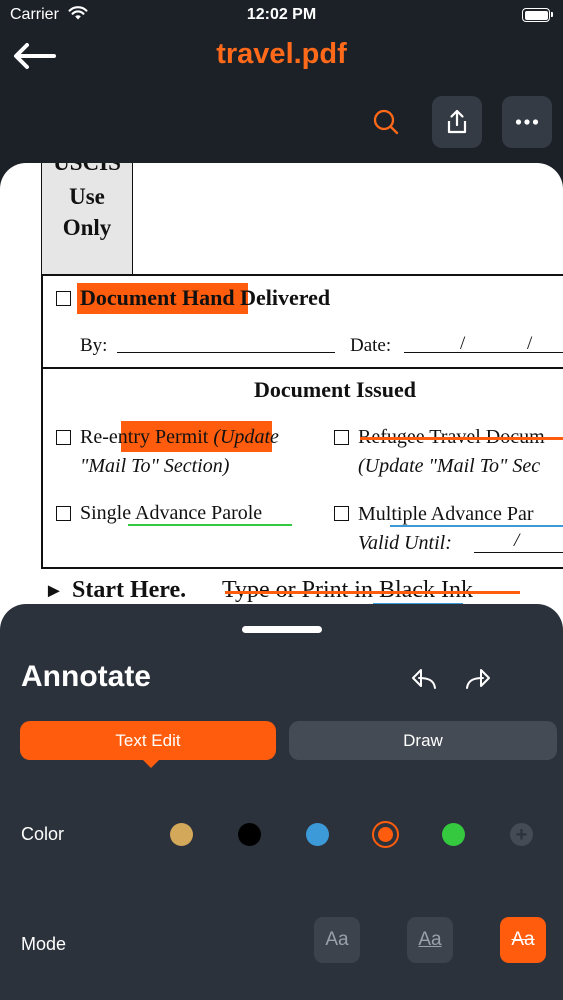 The height and width of the screenshot is (1000, 563). What do you see at coordinates (385, 834) in the screenshot?
I see `color-swatch-orange-selected` at bounding box center [385, 834].